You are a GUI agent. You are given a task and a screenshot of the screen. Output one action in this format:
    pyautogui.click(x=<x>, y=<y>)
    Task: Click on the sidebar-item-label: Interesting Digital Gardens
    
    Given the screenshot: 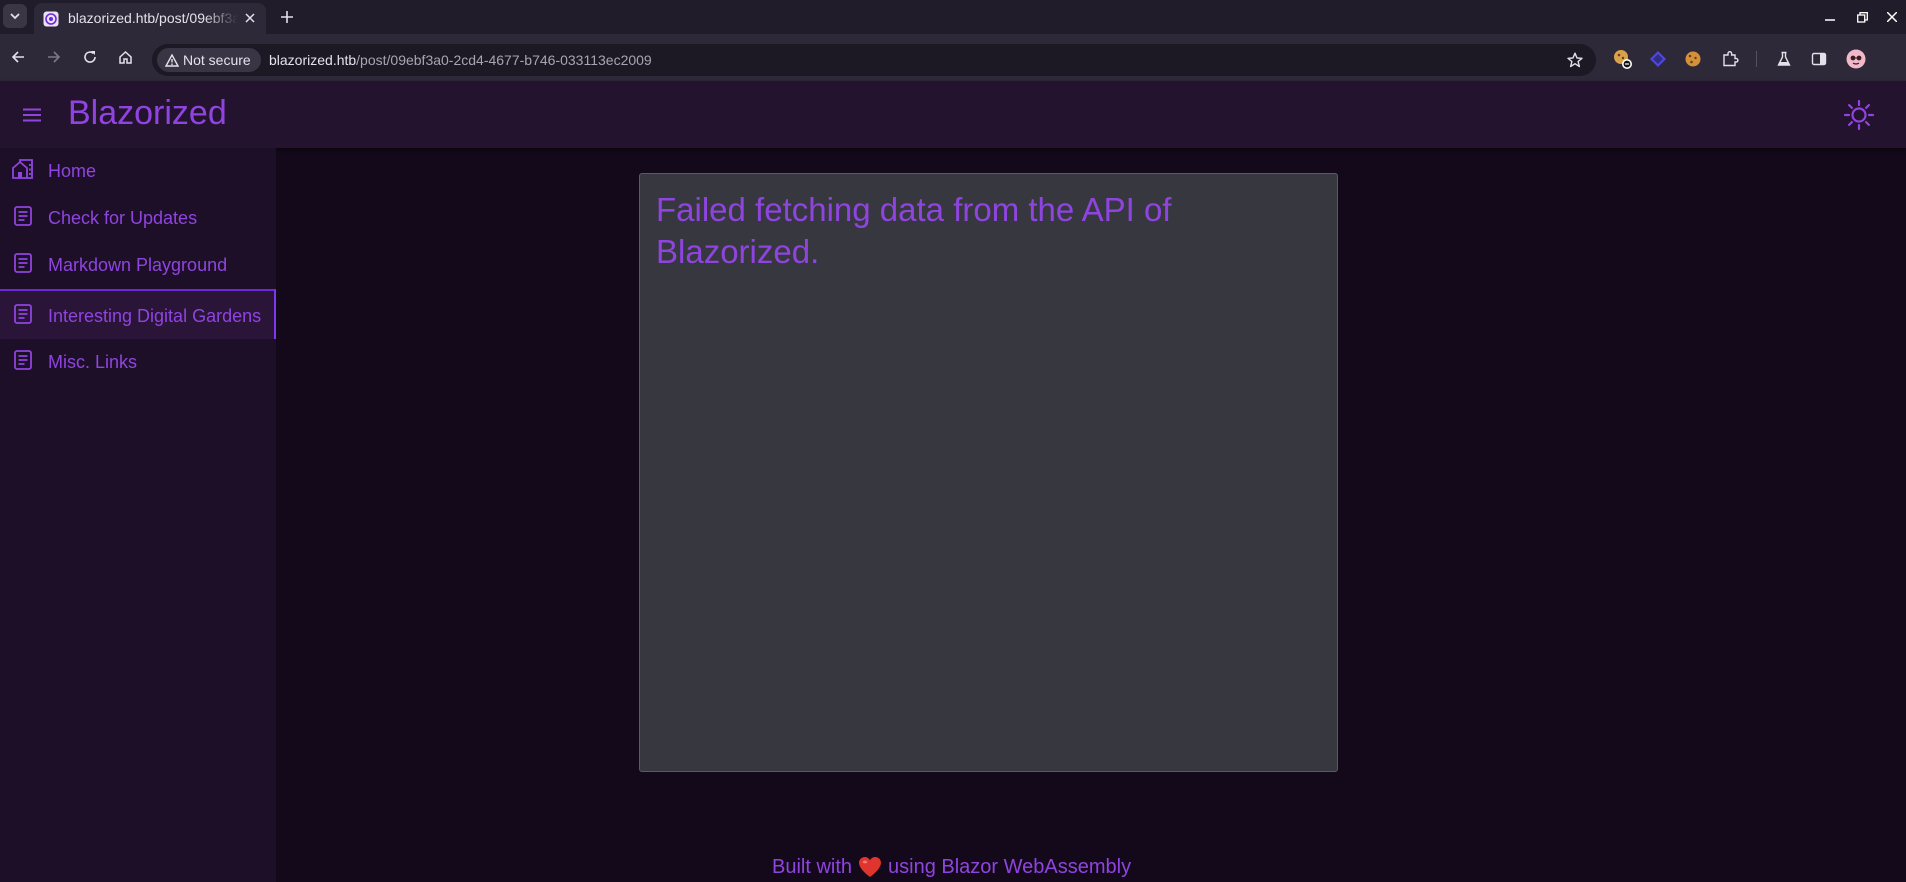 What is the action you would take?
    pyautogui.click(x=155, y=316)
    